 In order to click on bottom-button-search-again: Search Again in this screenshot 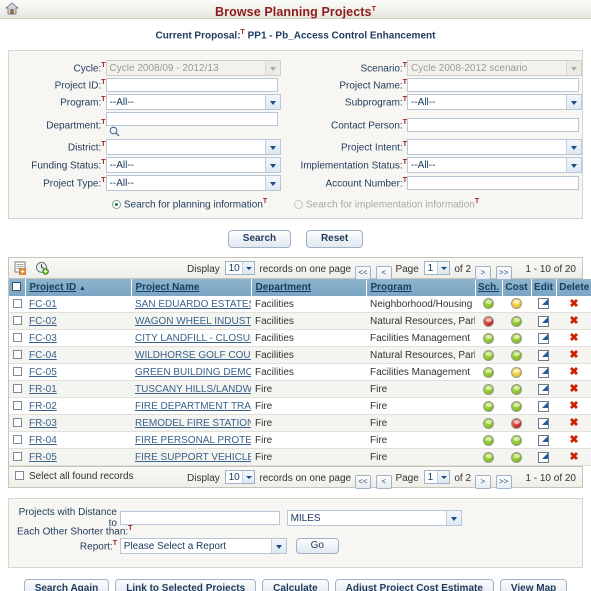, I will do `click(66, 585)`.